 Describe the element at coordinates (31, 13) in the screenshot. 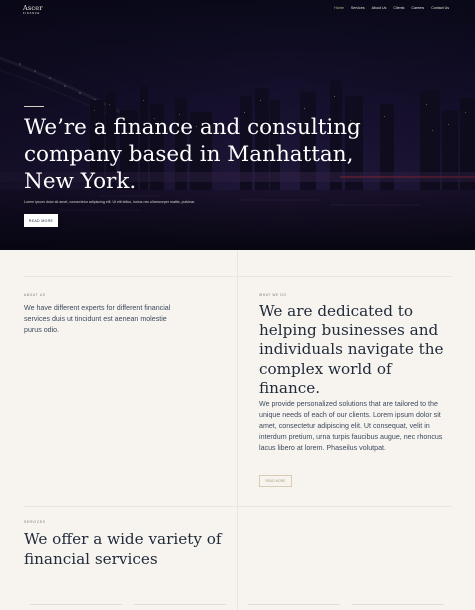

I see `brand-tagline: FINANCE` at that location.